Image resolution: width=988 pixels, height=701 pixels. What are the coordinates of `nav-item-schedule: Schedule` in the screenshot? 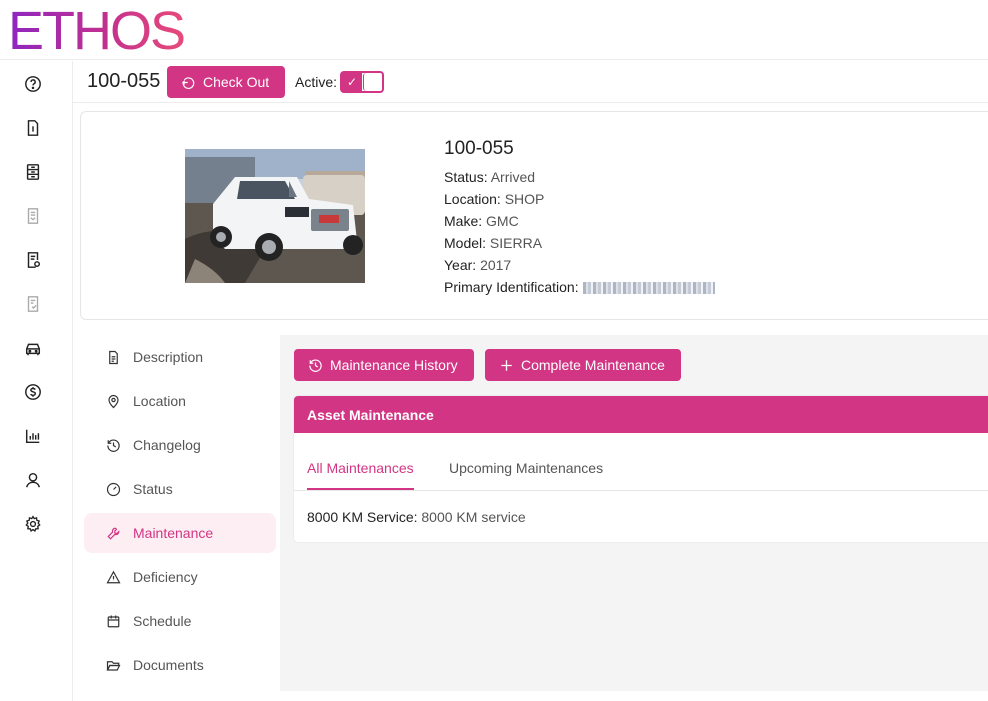 It's located at (180, 621).